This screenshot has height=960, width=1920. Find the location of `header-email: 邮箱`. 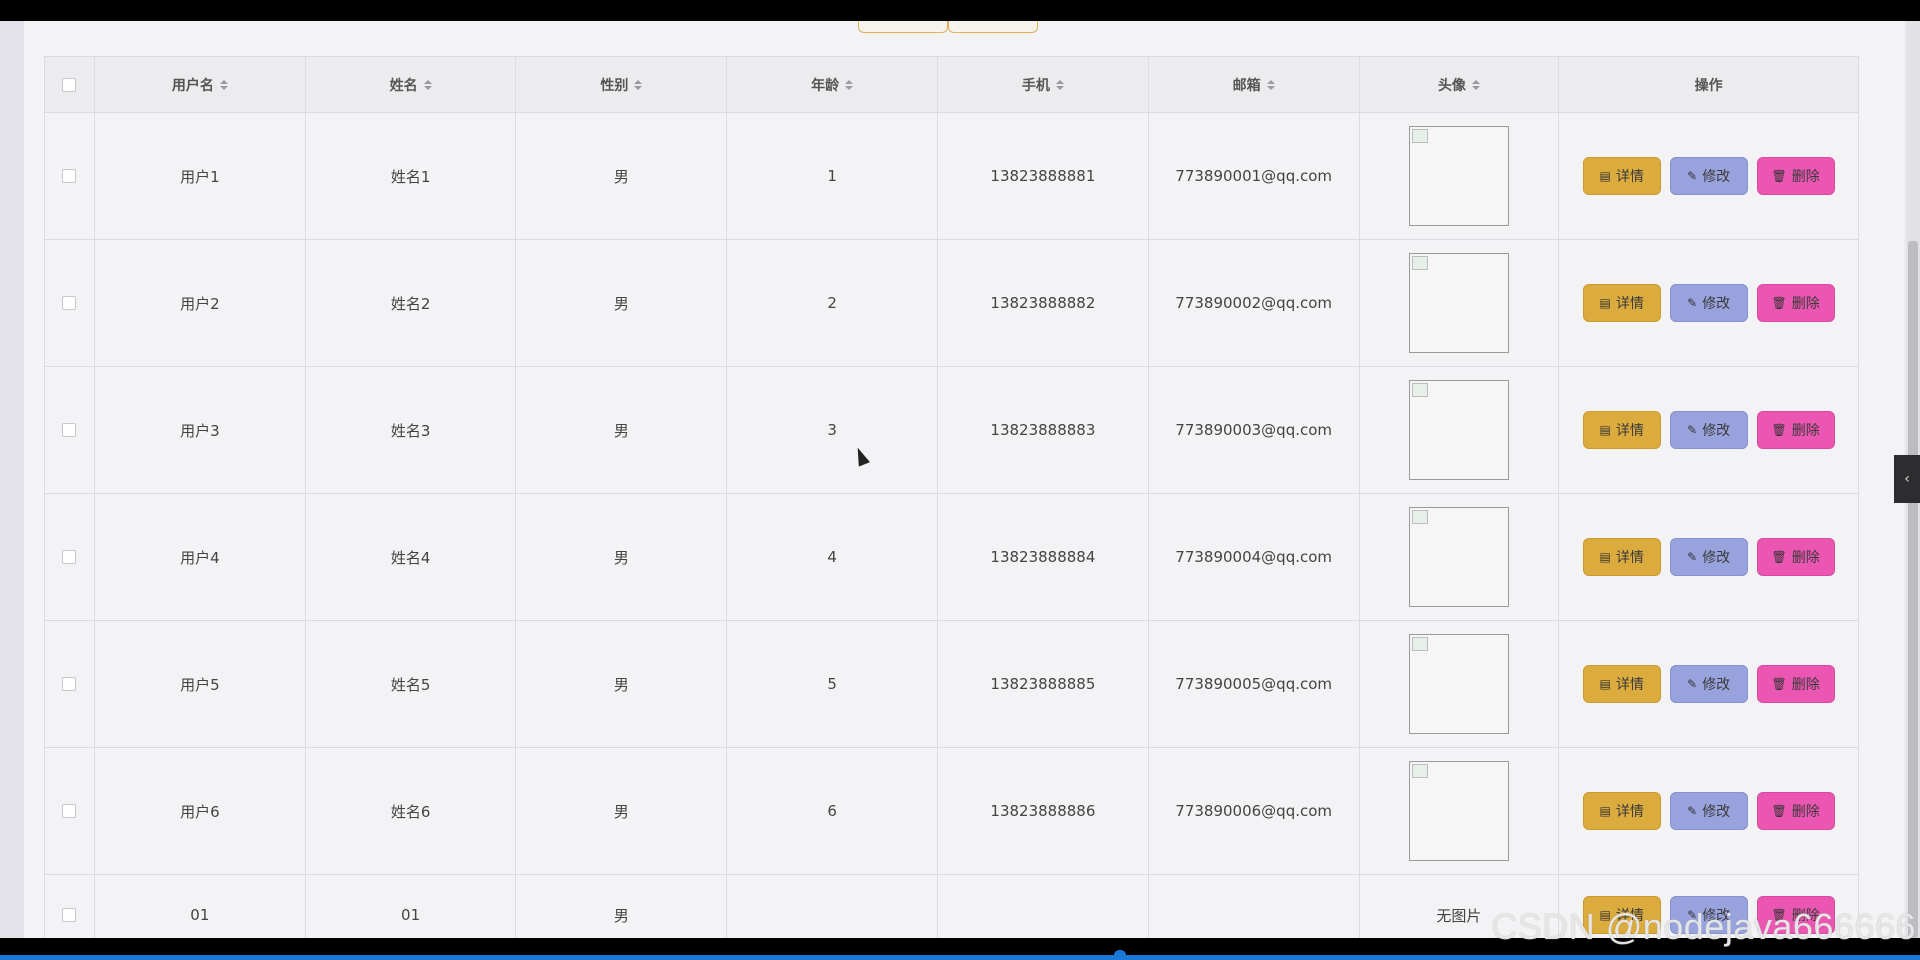

header-email: 邮箱 is located at coordinates (1254, 84).